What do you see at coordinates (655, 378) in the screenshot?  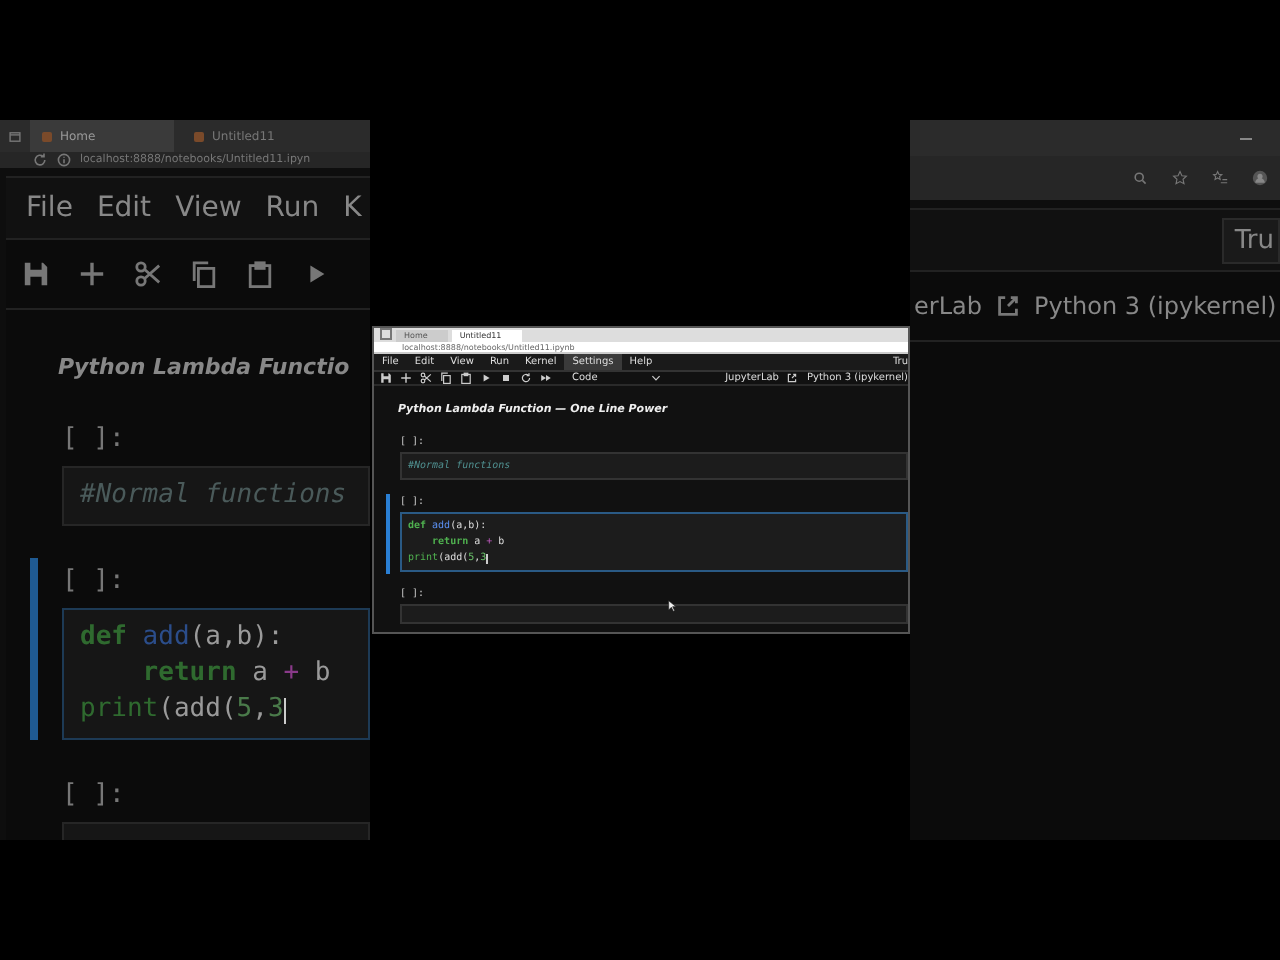 I see `caret-icon` at bounding box center [655, 378].